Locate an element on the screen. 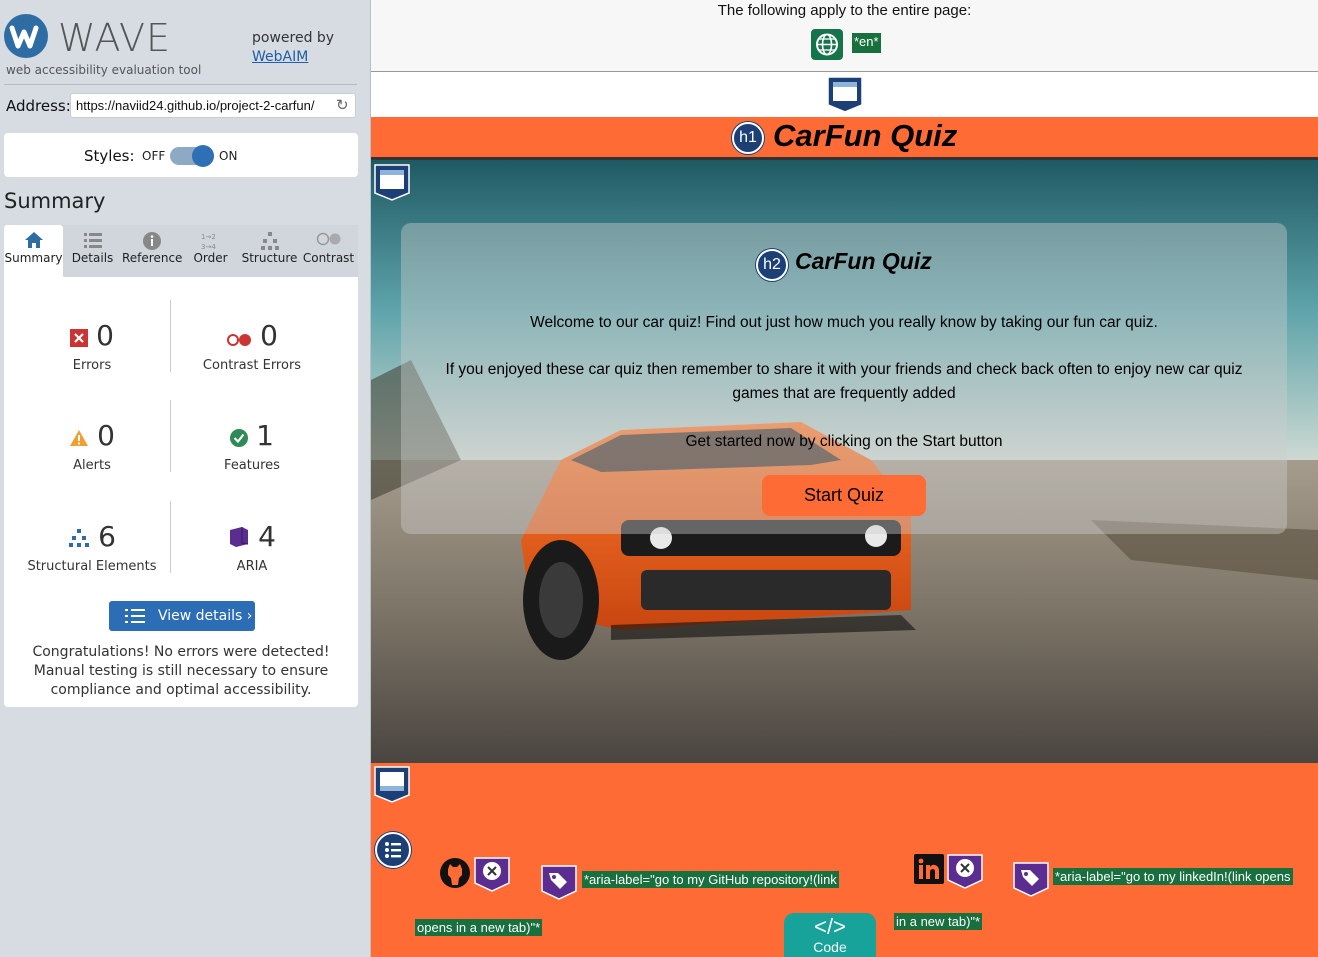 The width and height of the screenshot is (1318, 957). h2-marker-icon: h2 is located at coordinates (772, 265).